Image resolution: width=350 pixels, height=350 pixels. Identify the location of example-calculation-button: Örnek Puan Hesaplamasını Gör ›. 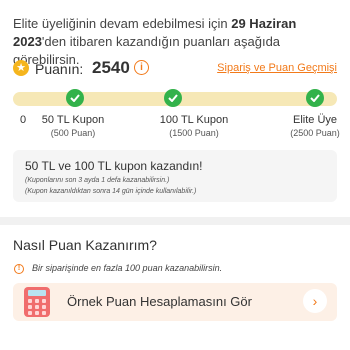
(175, 302).